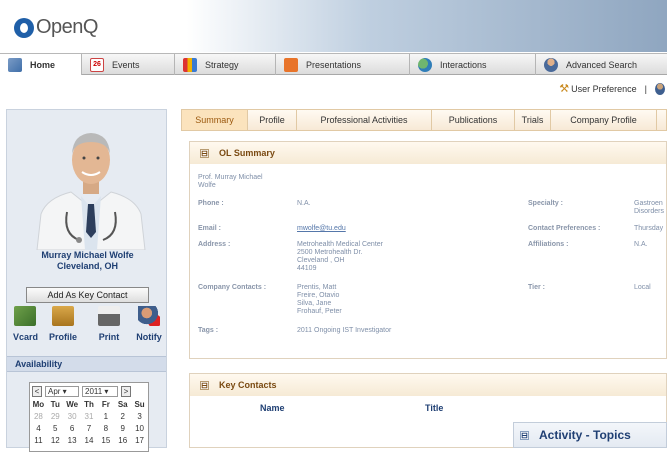 The height and width of the screenshot is (452, 667). Describe the element at coordinates (321, 229) in the screenshot. I see `email-link: mwolfe@tu.edu` at that location.